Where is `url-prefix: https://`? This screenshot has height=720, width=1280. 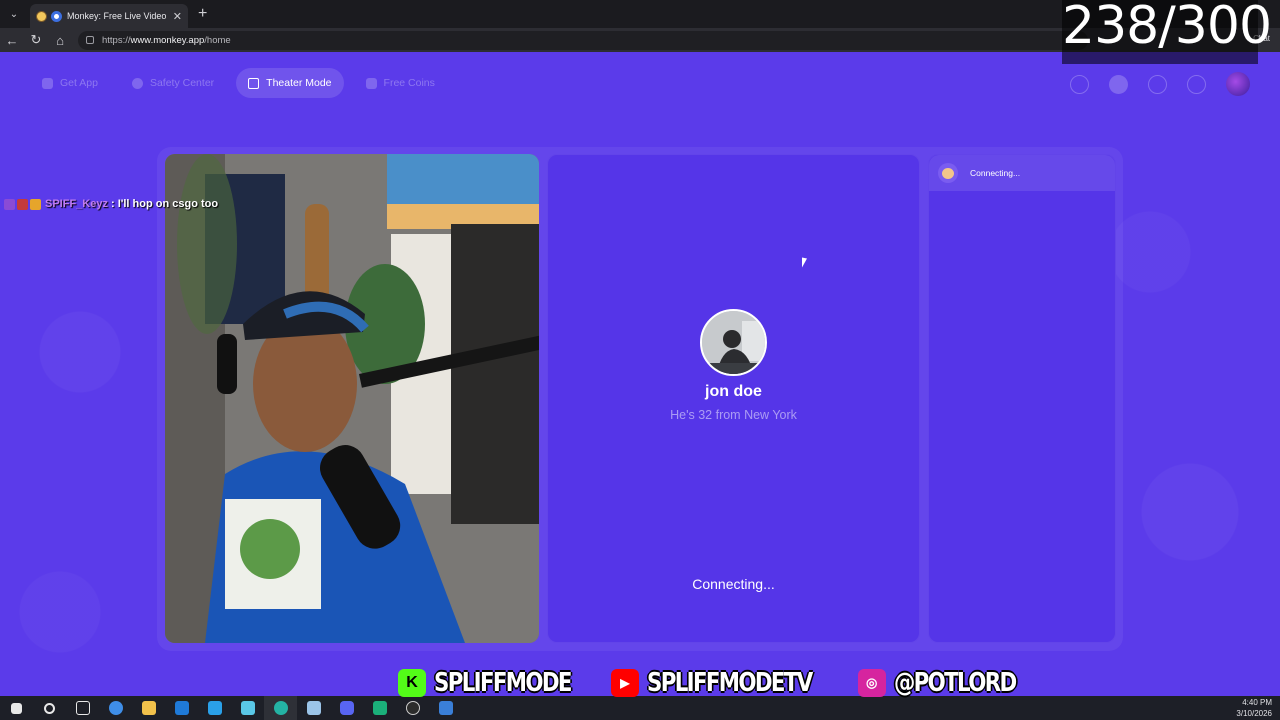
url-prefix: https:// is located at coordinates (116, 40).